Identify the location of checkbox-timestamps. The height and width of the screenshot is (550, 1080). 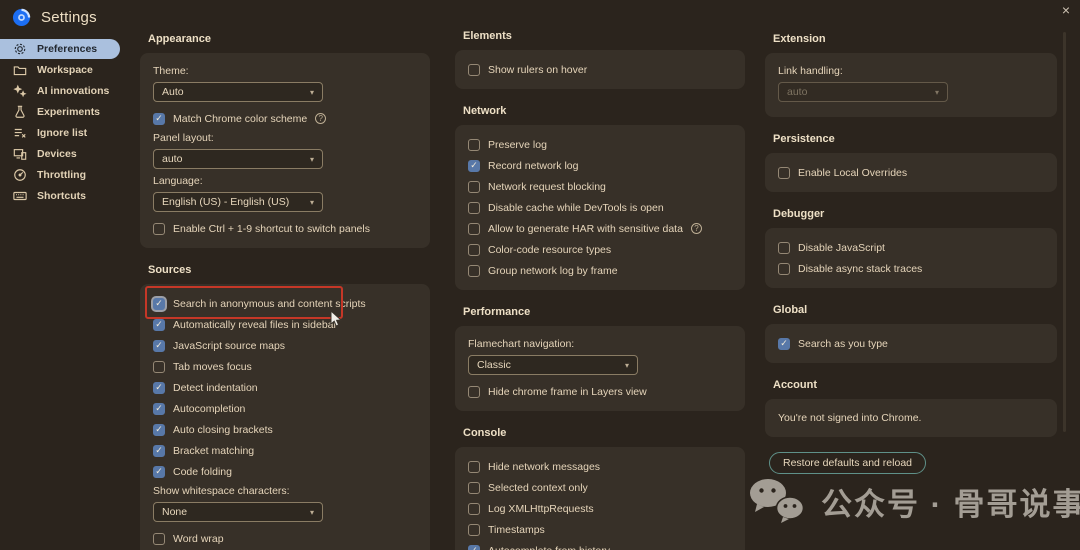
(474, 529).